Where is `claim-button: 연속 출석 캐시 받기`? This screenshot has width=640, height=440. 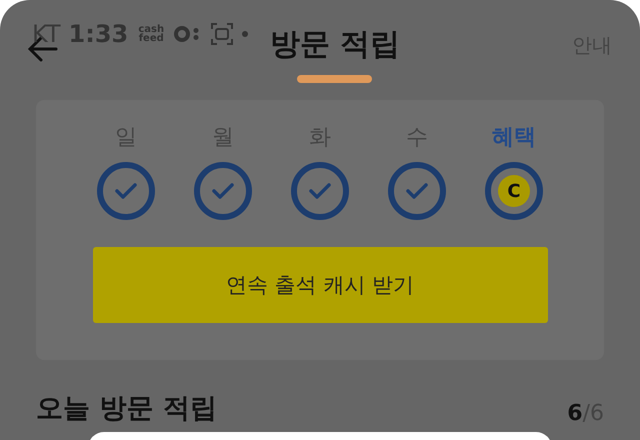 claim-button: 연속 출석 캐시 받기 is located at coordinates (320, 285).